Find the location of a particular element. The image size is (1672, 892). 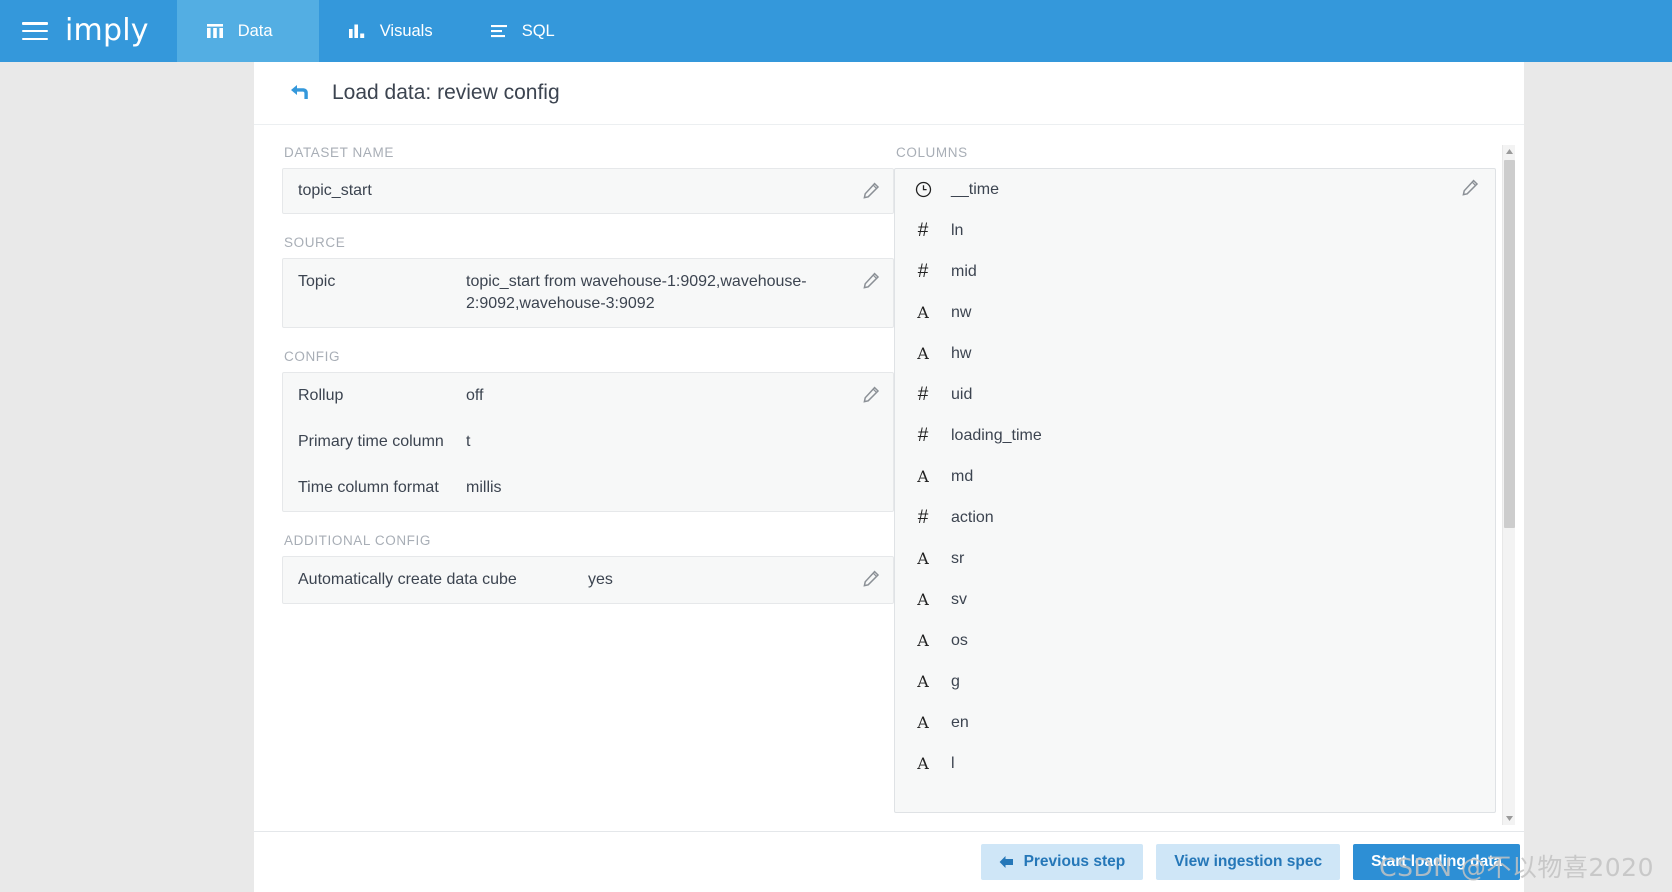

column-name: g is located at coordinates (955, 681).